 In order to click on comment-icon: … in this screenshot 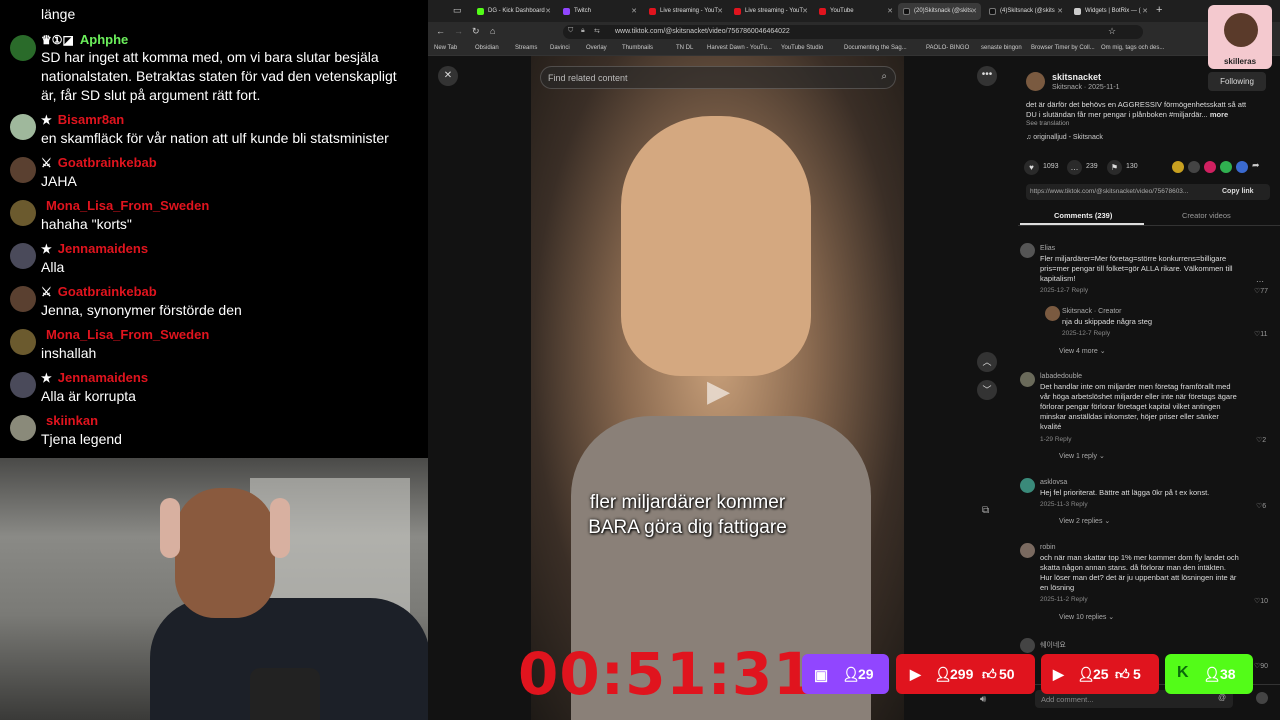, I will do `click(1074, 167)`.